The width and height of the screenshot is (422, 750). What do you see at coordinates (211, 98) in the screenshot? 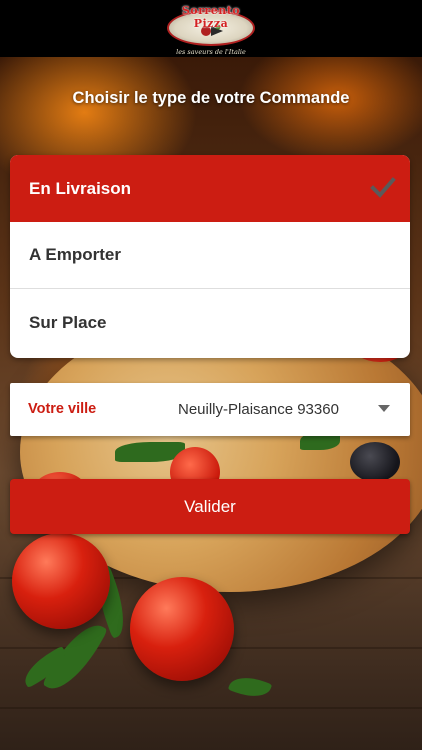
I see `page-title: Choisir le type de votre Commande` at bounding box center [211, 98].